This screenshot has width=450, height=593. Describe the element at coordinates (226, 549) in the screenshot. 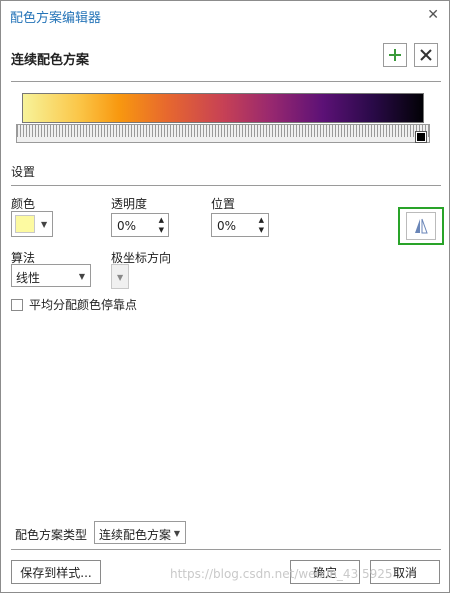

I see `divider-footer` at that location.